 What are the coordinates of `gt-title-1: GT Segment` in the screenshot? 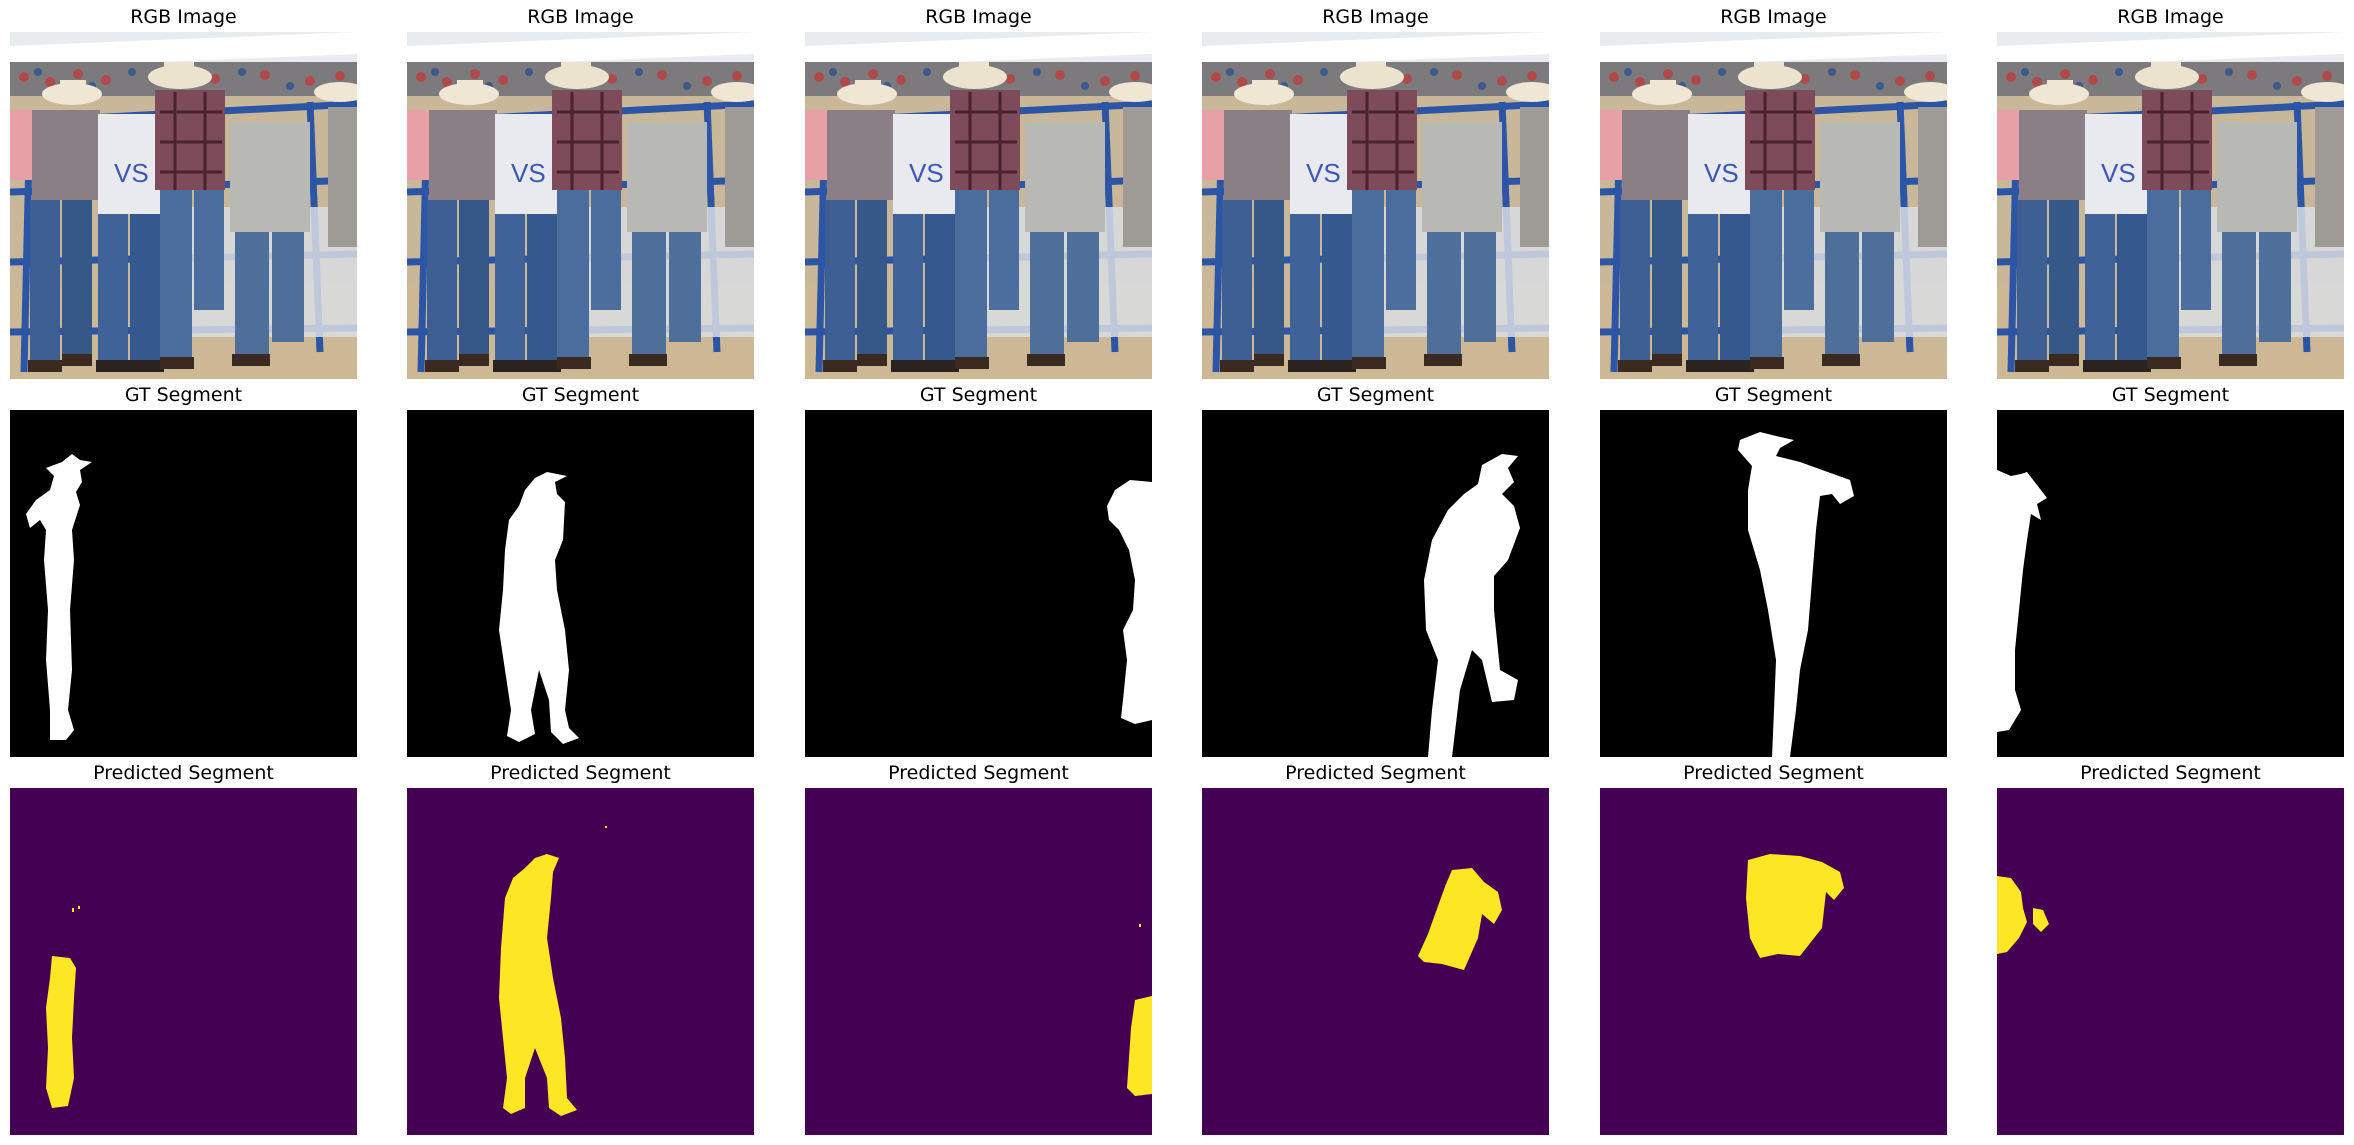 It's located at (183, 395).